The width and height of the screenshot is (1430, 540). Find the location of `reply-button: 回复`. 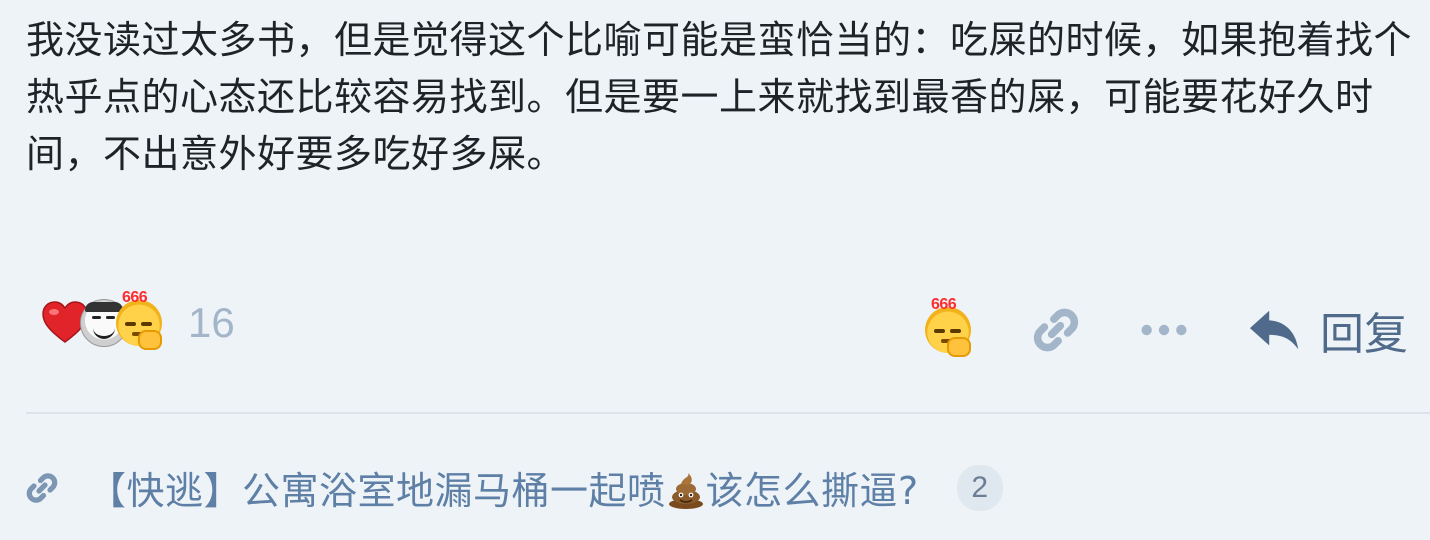

reply-button: 回复 is located at coordinates (1328, 330).